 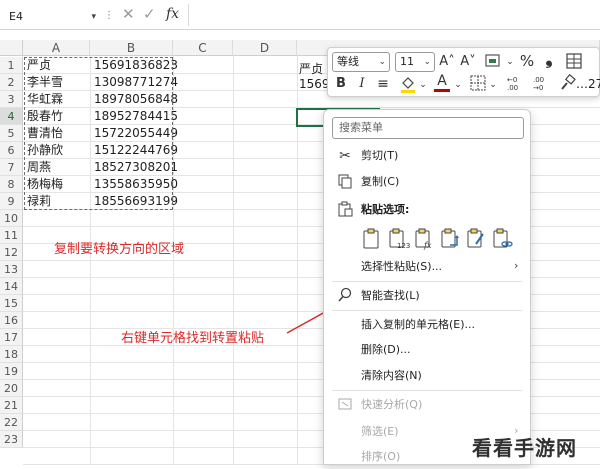 I want to click on menu-search-input: 搜索菜单, so click(x=428, y=128).